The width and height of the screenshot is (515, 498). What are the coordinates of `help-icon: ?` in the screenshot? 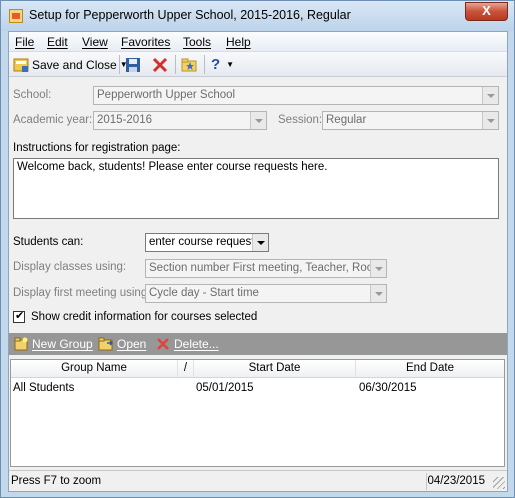 It's located at (216, 64).